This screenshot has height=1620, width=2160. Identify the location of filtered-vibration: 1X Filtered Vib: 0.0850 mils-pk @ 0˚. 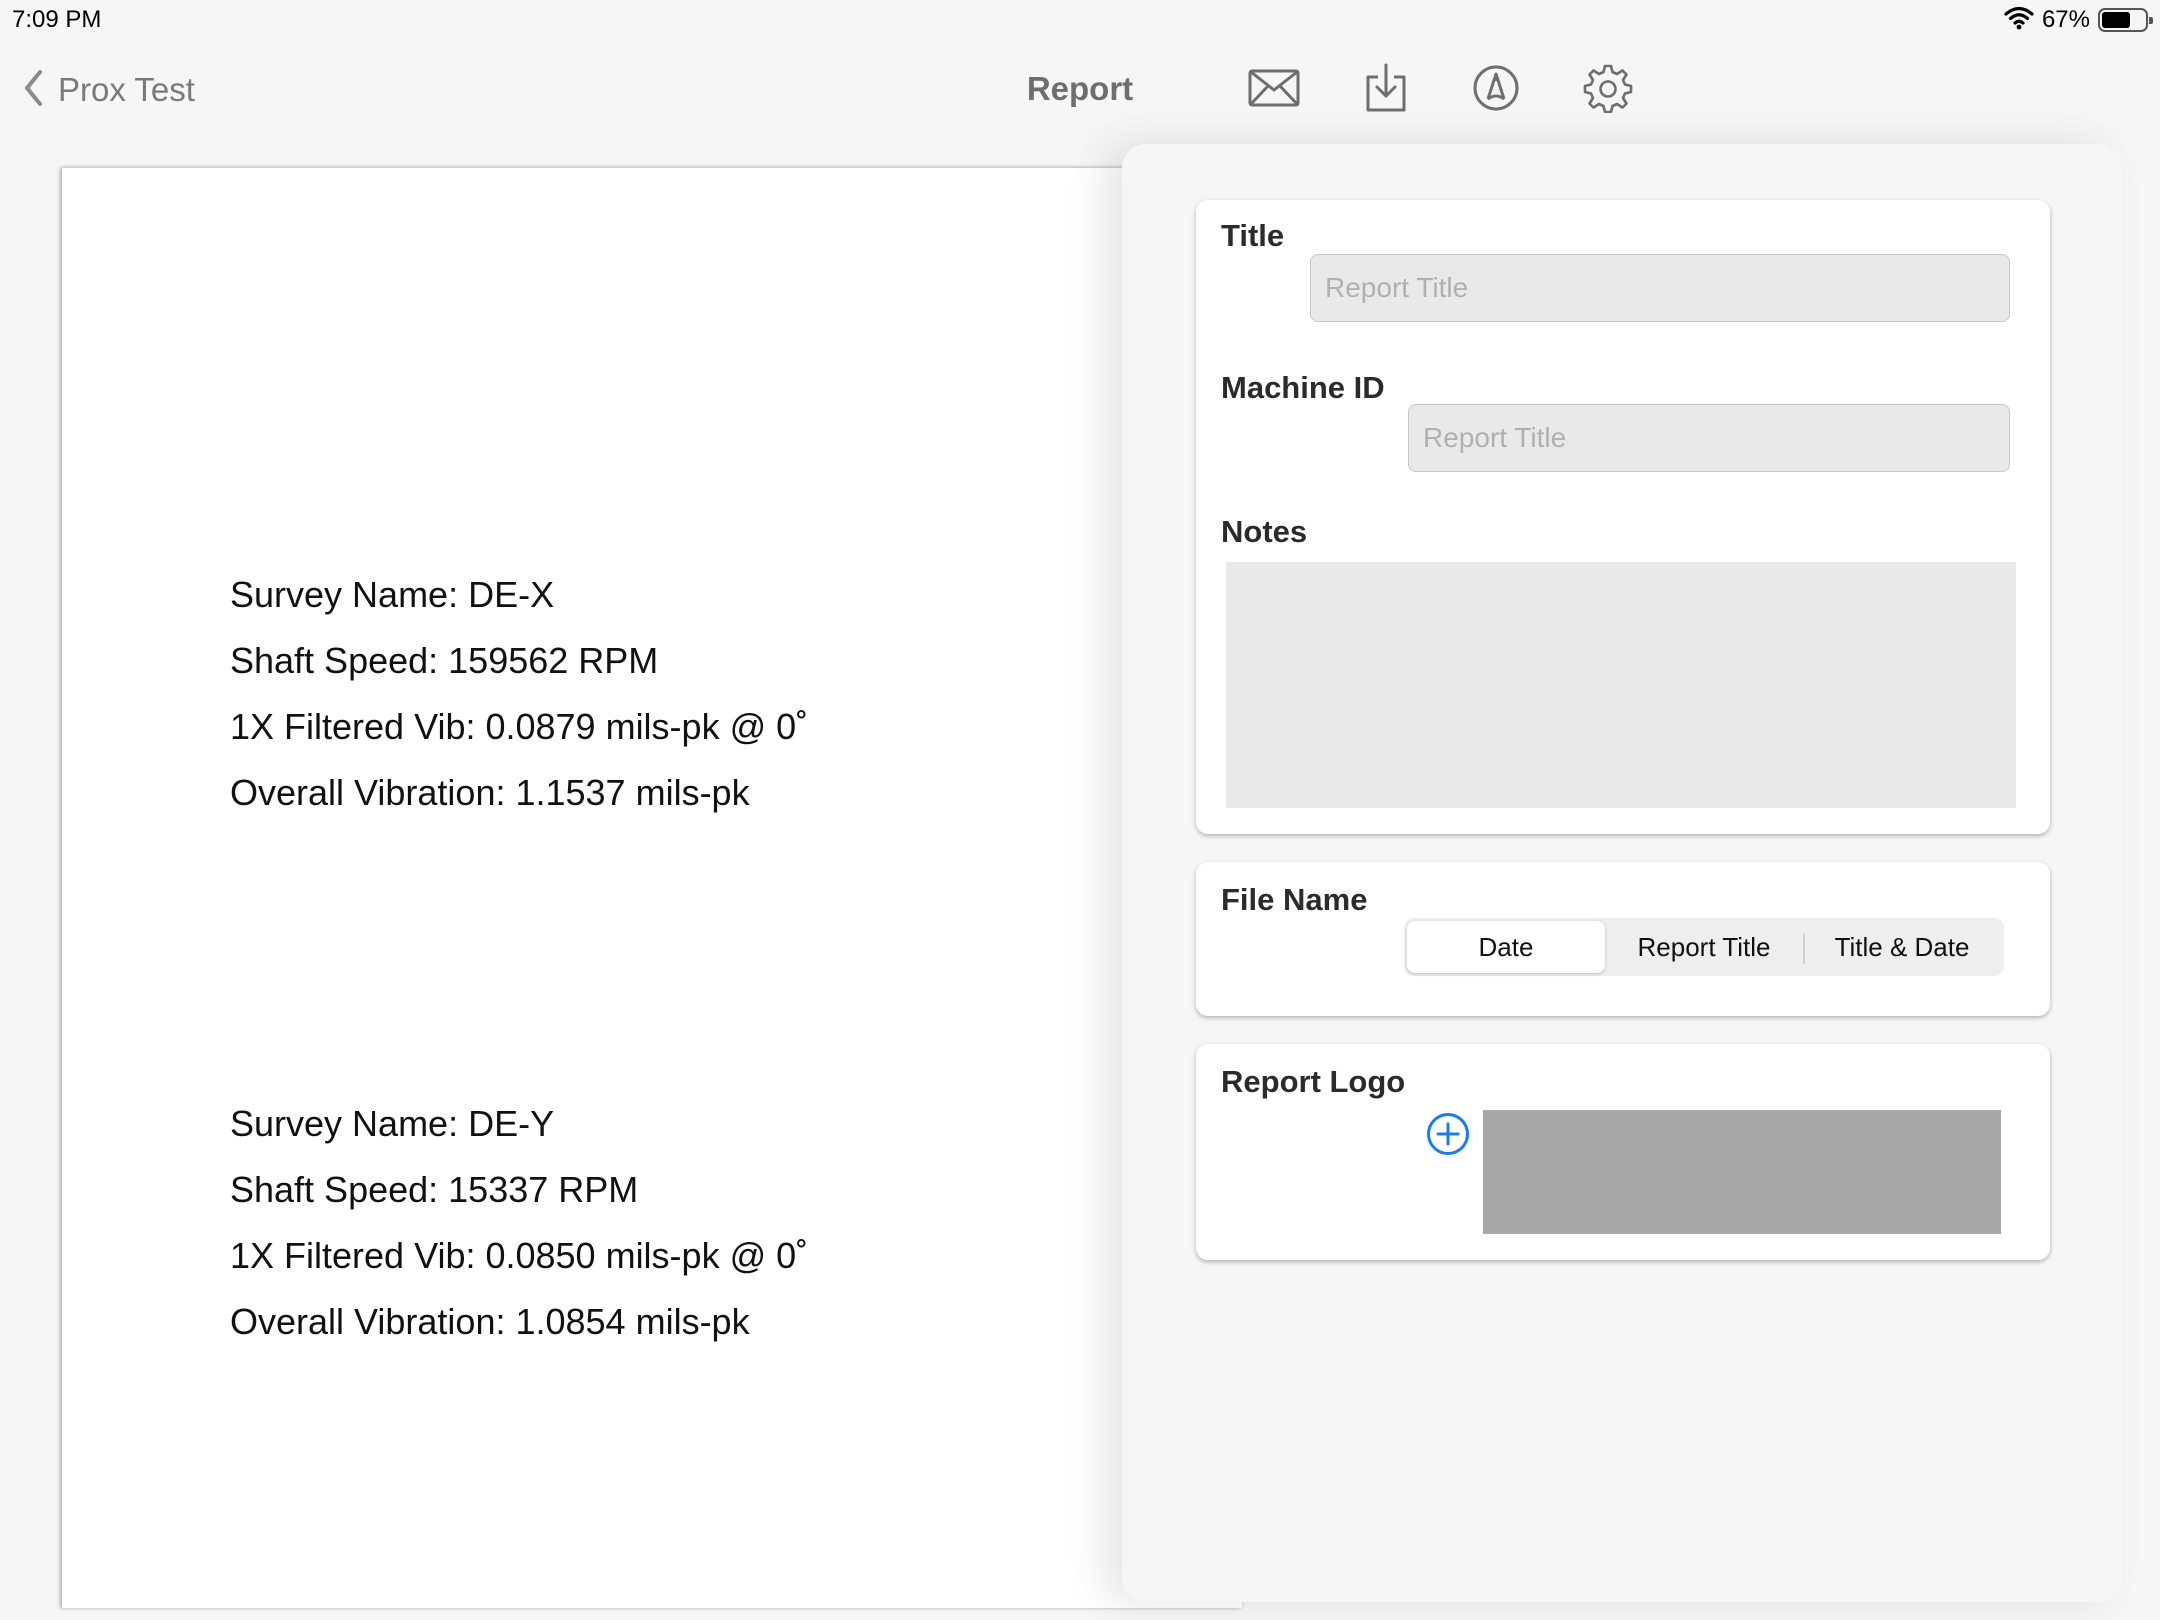
(519, 1255).